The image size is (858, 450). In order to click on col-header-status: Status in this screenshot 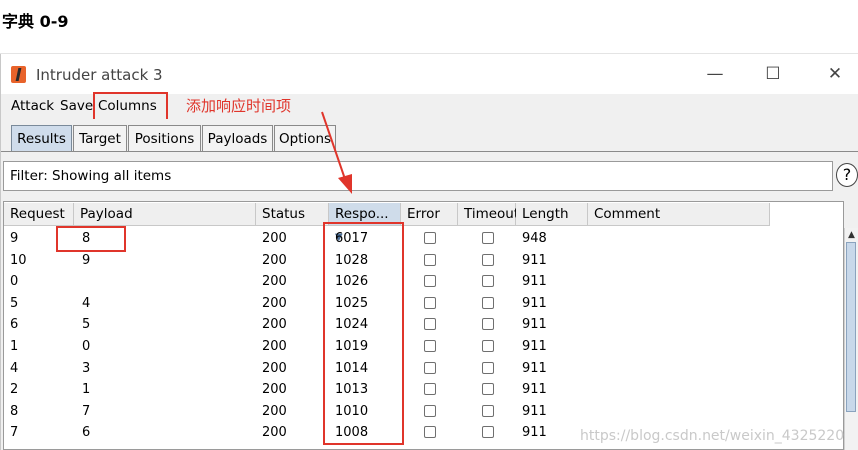, I will do `click(292, 214)`.